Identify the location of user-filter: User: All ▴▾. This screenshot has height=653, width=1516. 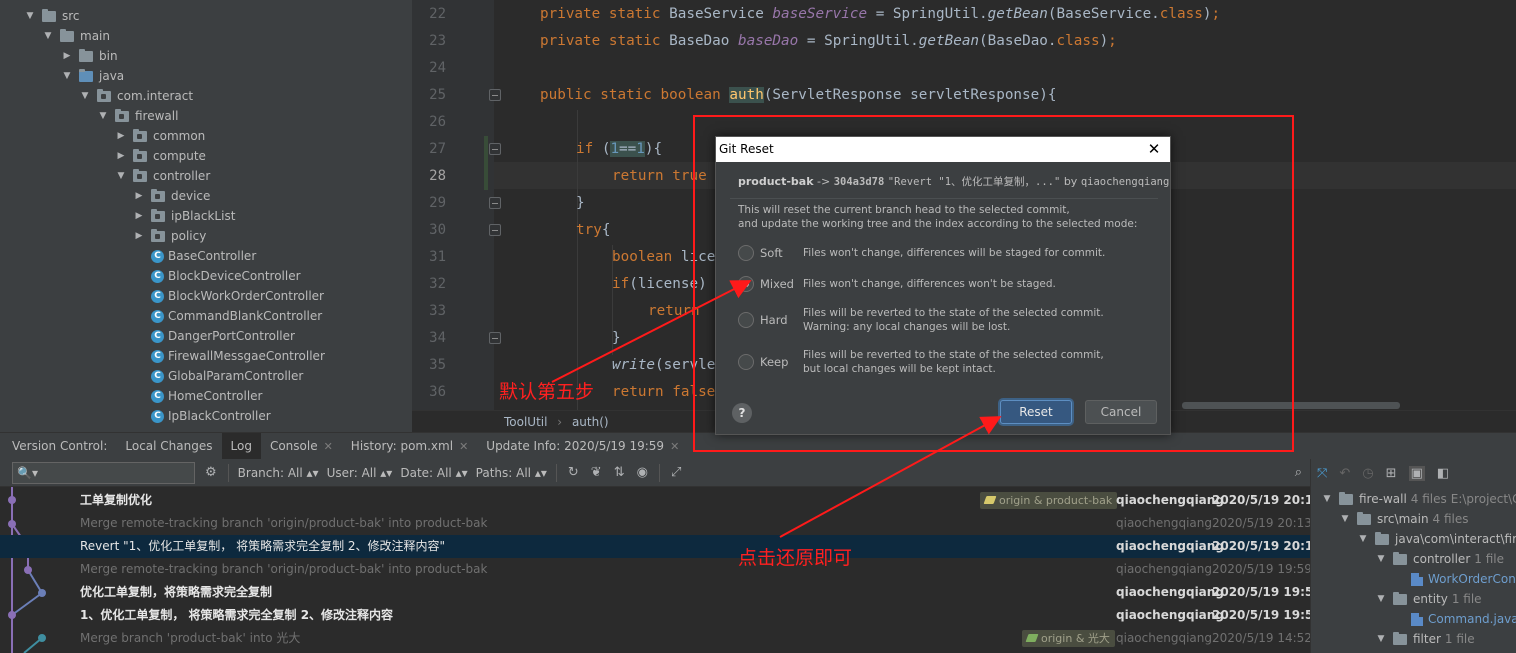
(360, 473).